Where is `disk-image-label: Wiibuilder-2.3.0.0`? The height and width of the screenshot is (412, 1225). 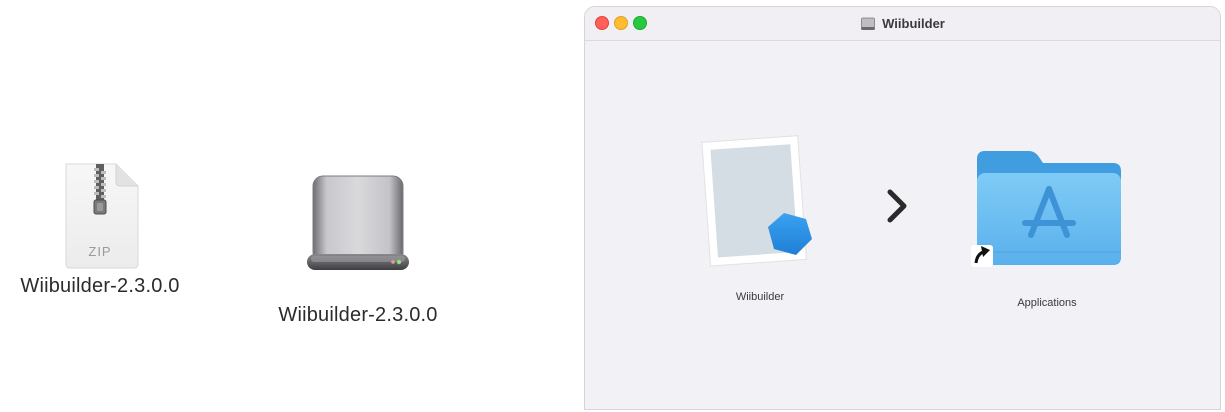
disk-image-label: Wiibuilder-2.3.0.0 is located at coordinates (358, 315).